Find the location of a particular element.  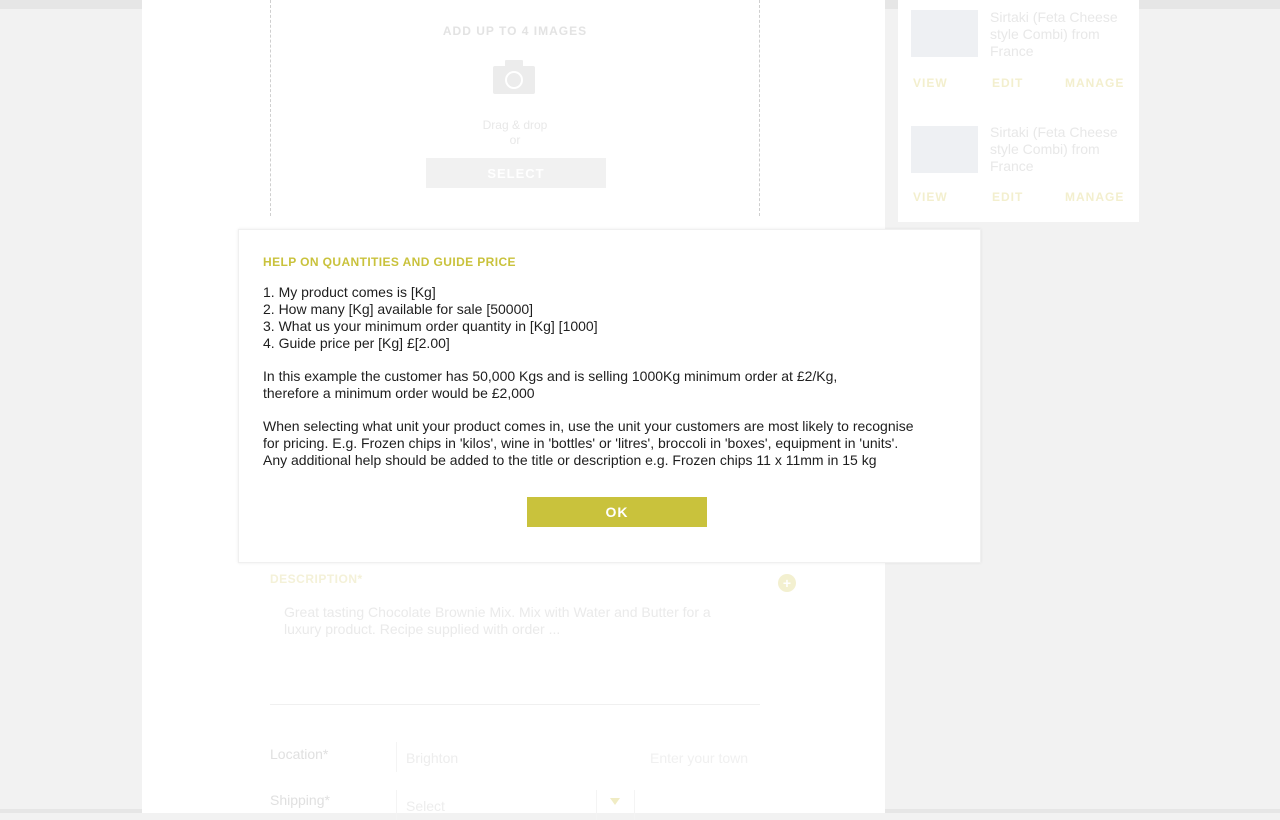

shipping-select: Select is located at coordinates (425, 806).